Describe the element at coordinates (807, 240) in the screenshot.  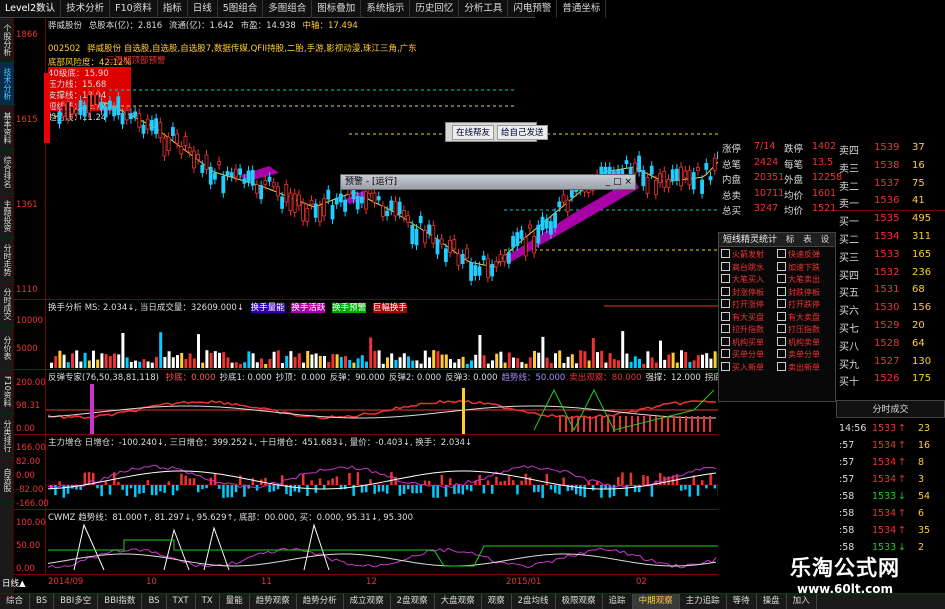
I see `signal-tab-2: 表` at that location.